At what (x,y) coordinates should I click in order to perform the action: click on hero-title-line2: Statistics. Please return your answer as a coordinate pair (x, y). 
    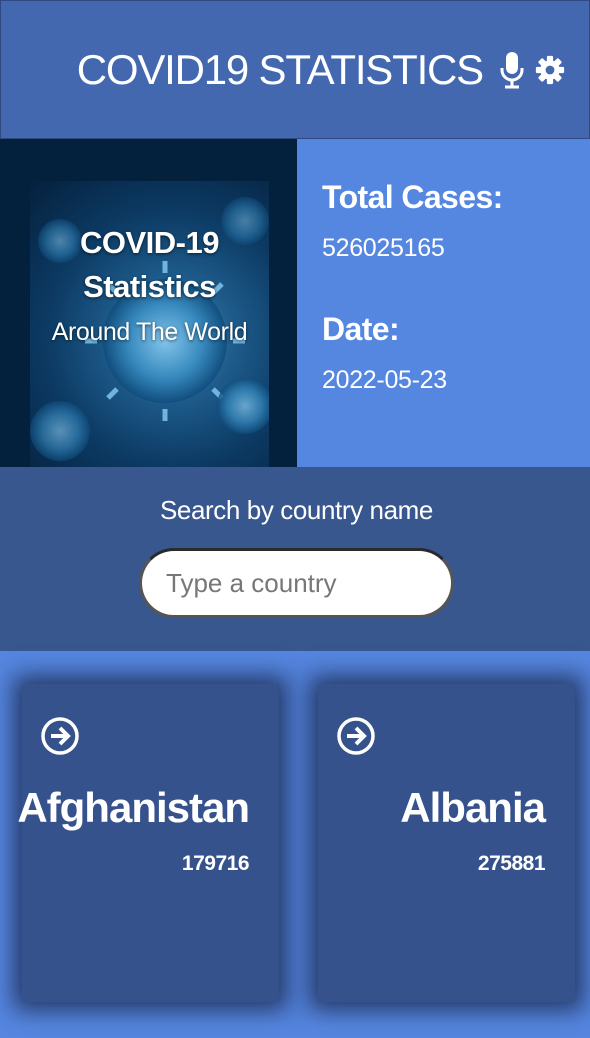
    Looking at the image, I should click on (149, 286).